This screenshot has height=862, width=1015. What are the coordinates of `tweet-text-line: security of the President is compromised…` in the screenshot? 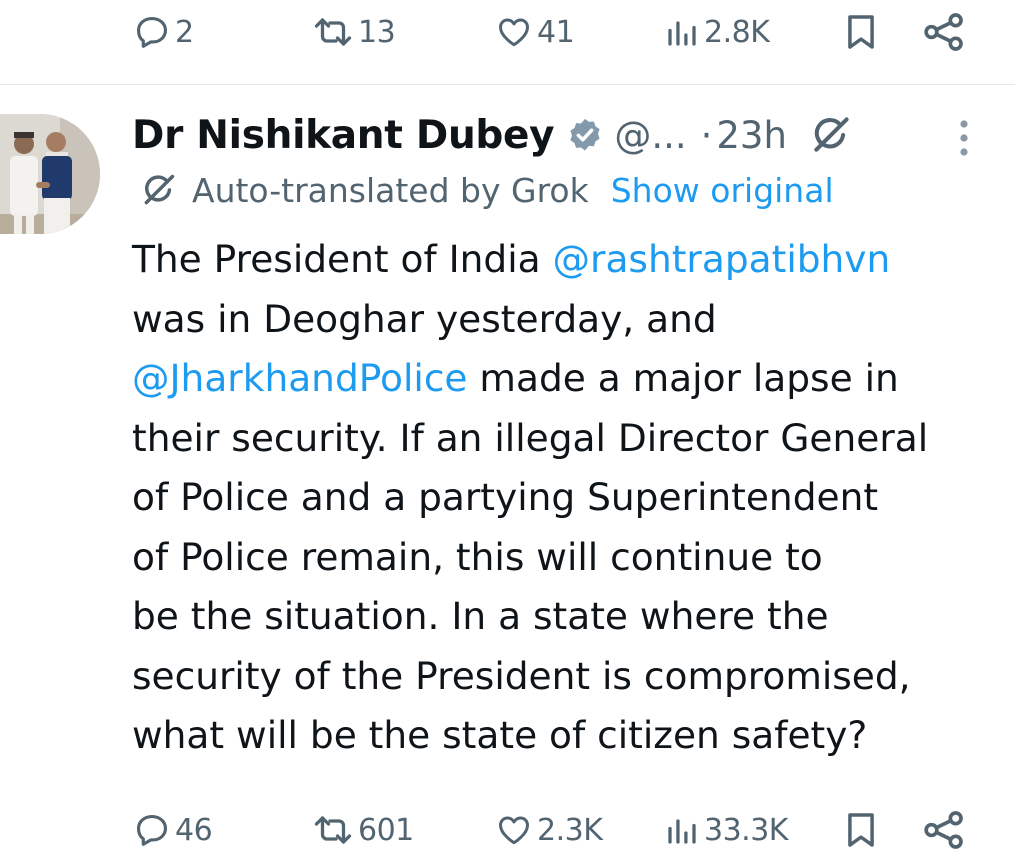 It's located at (521, 675).